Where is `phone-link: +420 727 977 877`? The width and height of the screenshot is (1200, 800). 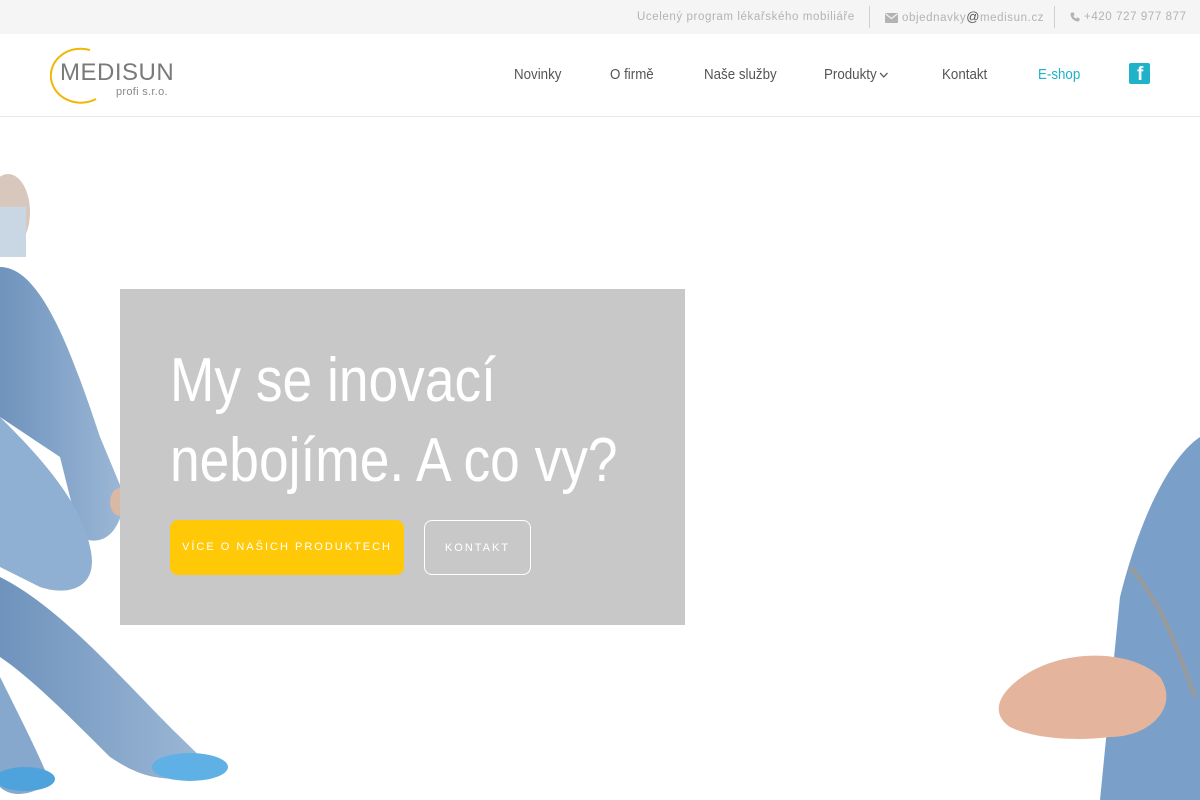
phone-link: +420 727 977 877 is located at coordinates (1128, 17).